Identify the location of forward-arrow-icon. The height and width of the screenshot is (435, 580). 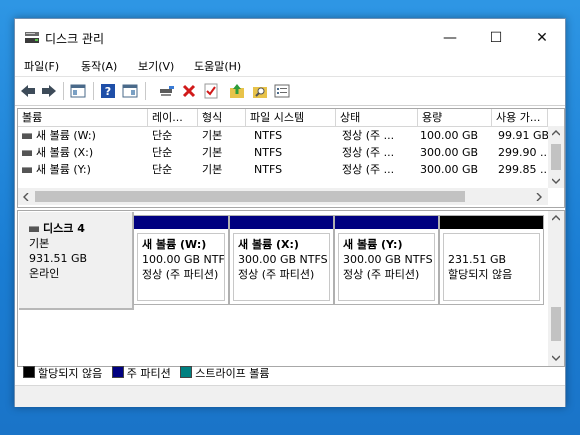
(49, 91).